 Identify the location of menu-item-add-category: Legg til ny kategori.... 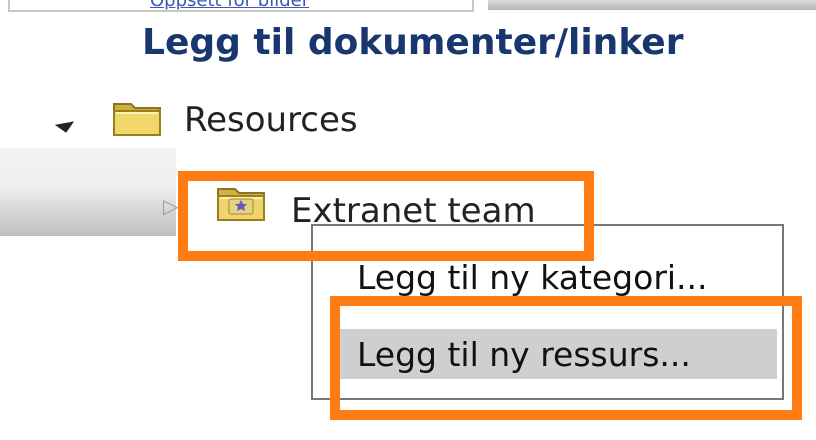
(552, 277).